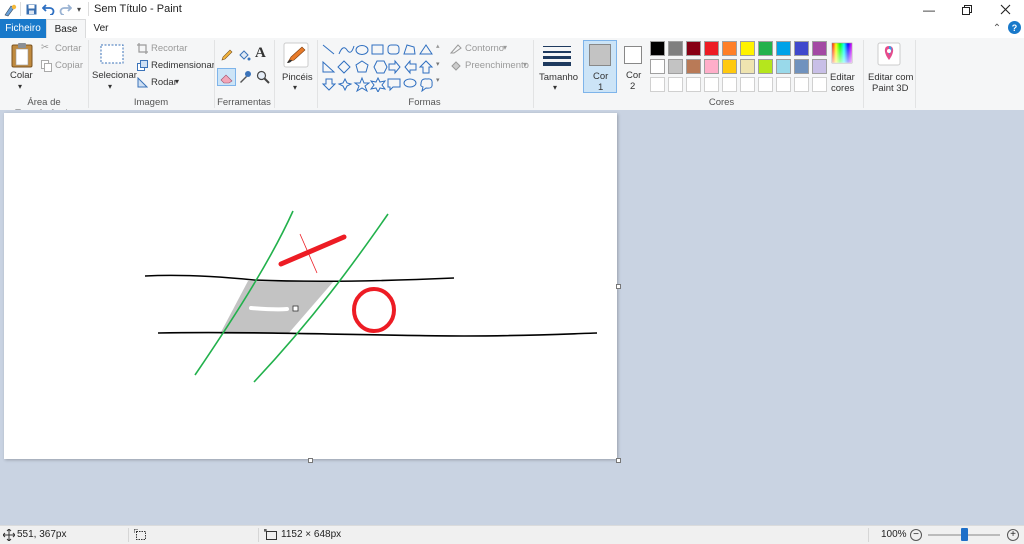 Image resolution: width=1024 pixels, height=544 pixels. What do you see at coordinates (889, 68) in the screenshot?
I see `edit-with-paint3d-button: Editar com Paint 3D` at bounding box center [889, 68].